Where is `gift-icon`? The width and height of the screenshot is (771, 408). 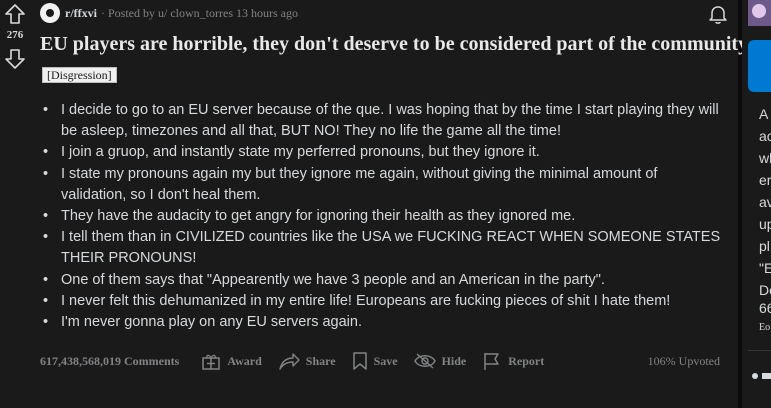
gift-icon is located at coordinates (211, 362).